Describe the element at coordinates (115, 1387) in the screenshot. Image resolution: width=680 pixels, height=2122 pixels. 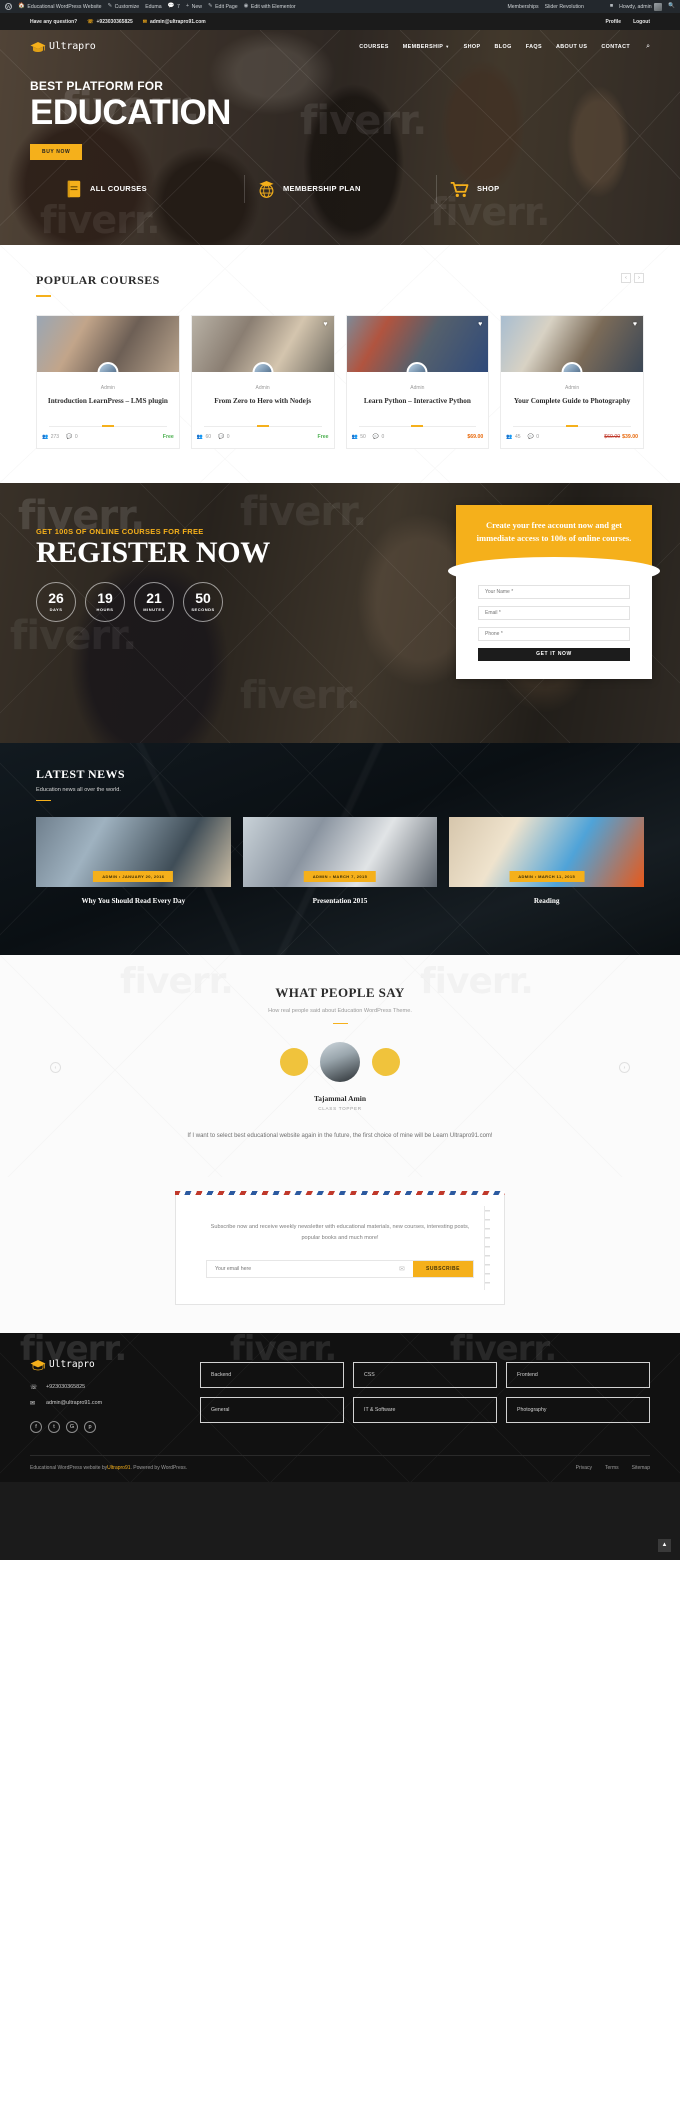
I see `footer-phone: ☏ +923030365825` at that location.